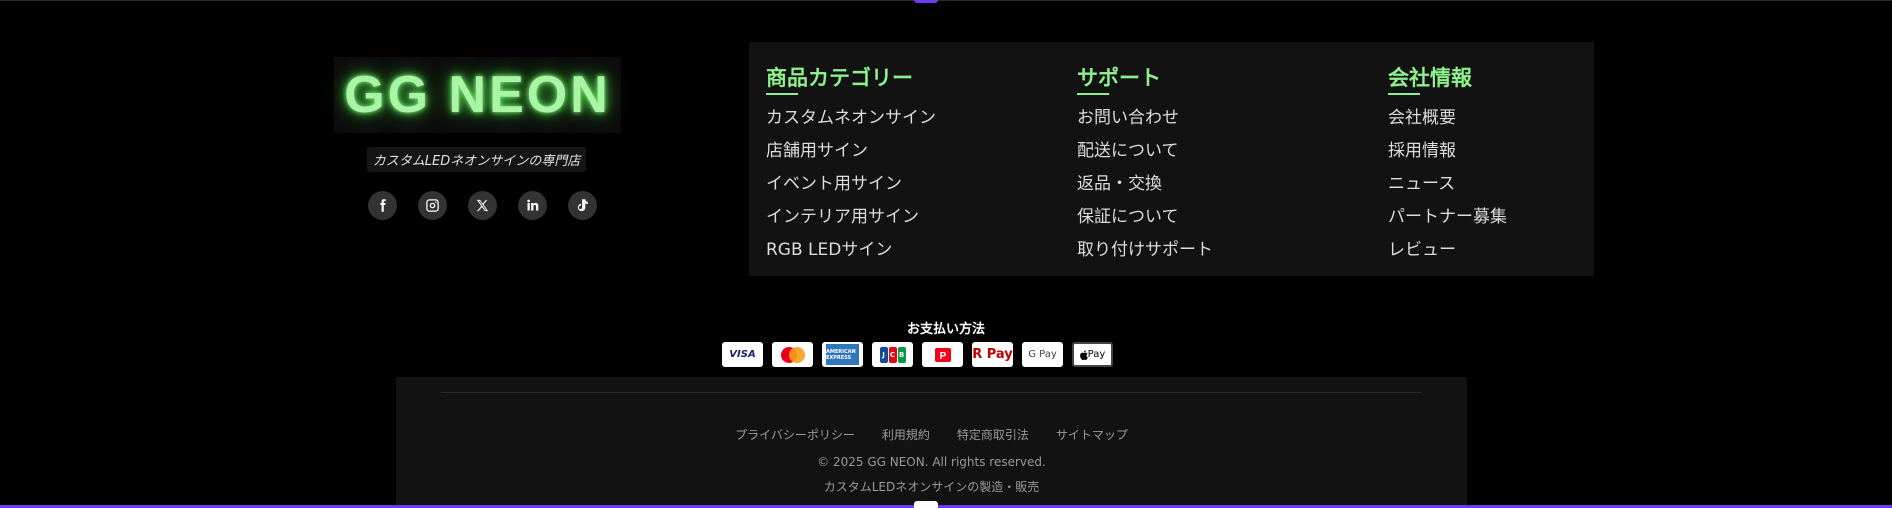  What do you see at coordinates (851, 256) in the screenshot?
I see `footer-link: RGB LEDサイン` at bounding box center [851, 256].